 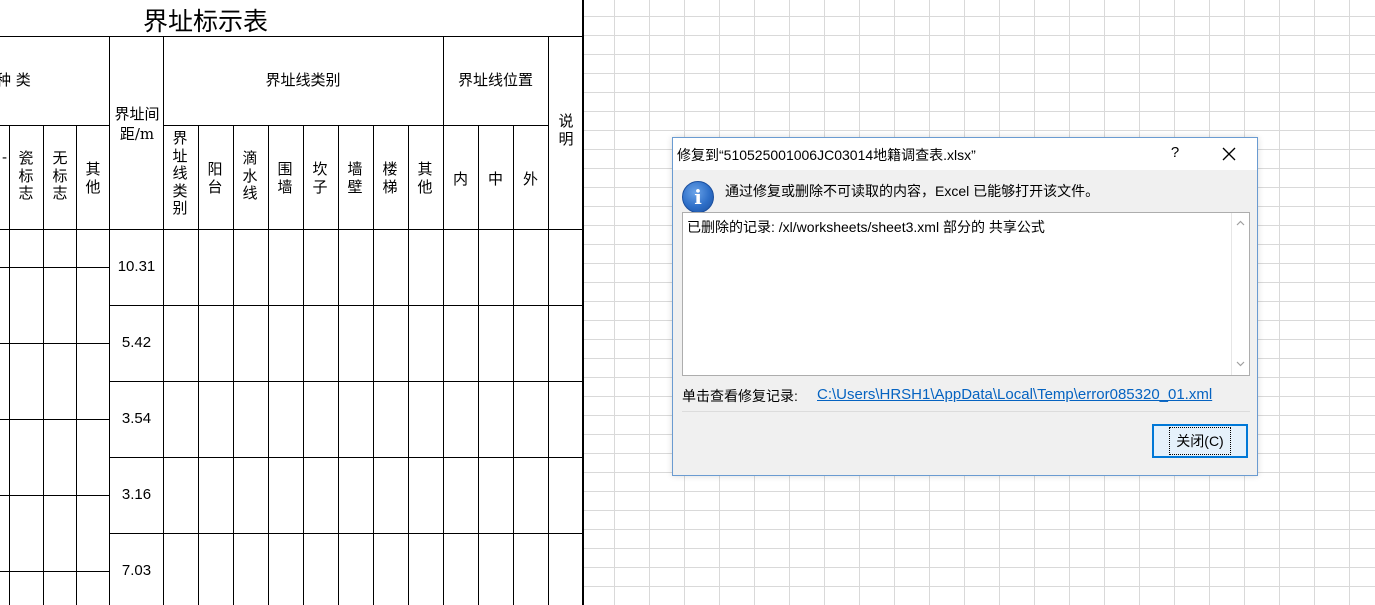 What do you see at coordinates (530, 179) in the screenshot?
I see `header-outer: 外` at bounding box center [530, 179].